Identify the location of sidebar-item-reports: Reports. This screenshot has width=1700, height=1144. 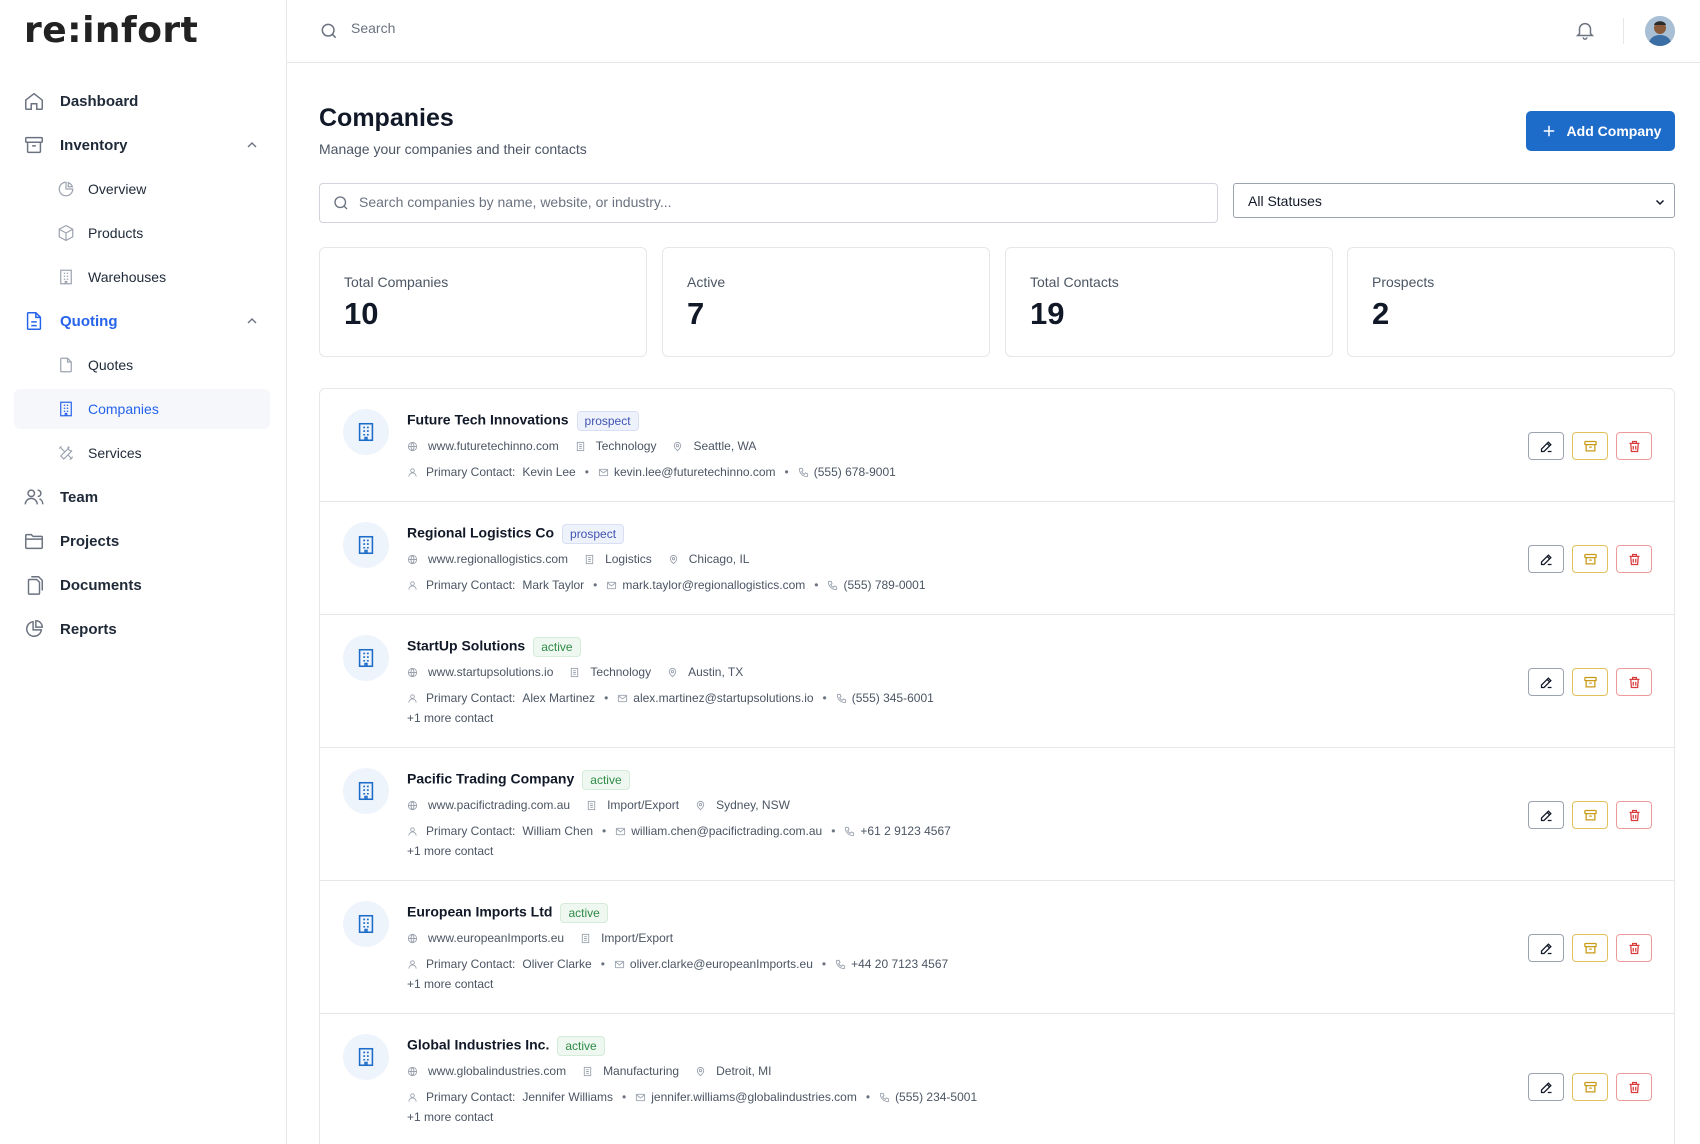
(142, 629).